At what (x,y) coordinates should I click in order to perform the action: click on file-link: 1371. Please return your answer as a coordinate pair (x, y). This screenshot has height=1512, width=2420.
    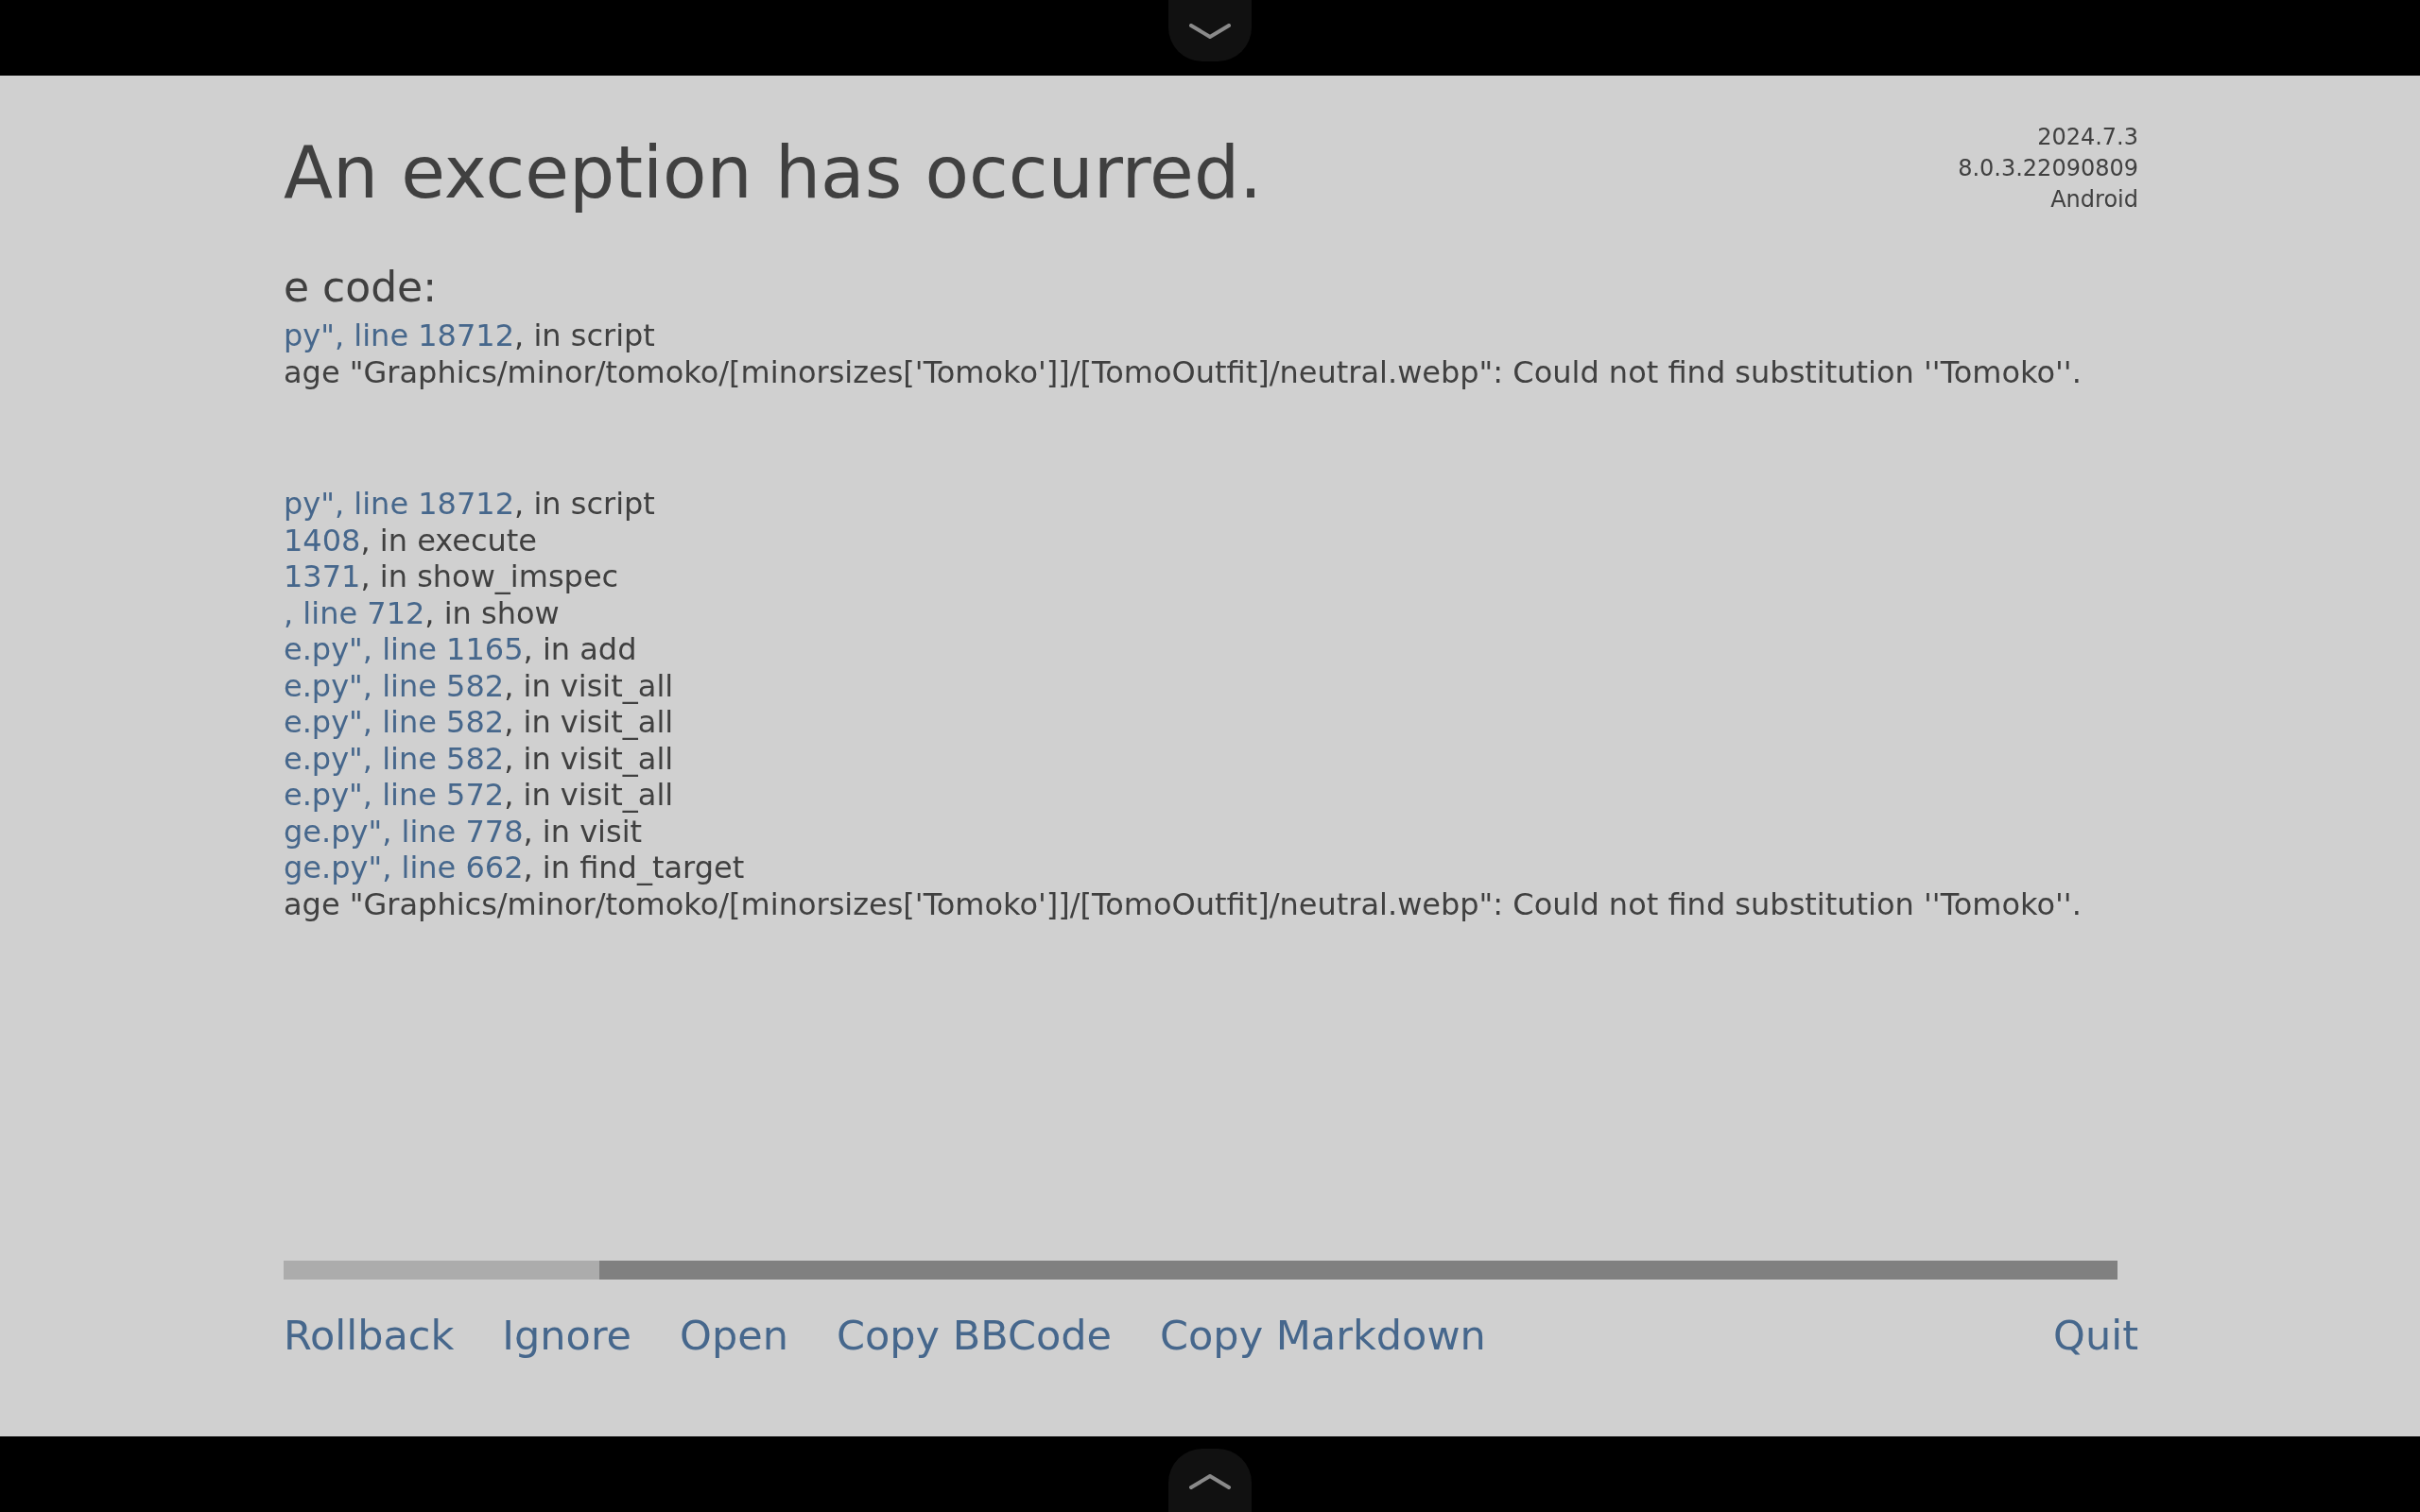
    Looking at the image, I should click on (322, 576).